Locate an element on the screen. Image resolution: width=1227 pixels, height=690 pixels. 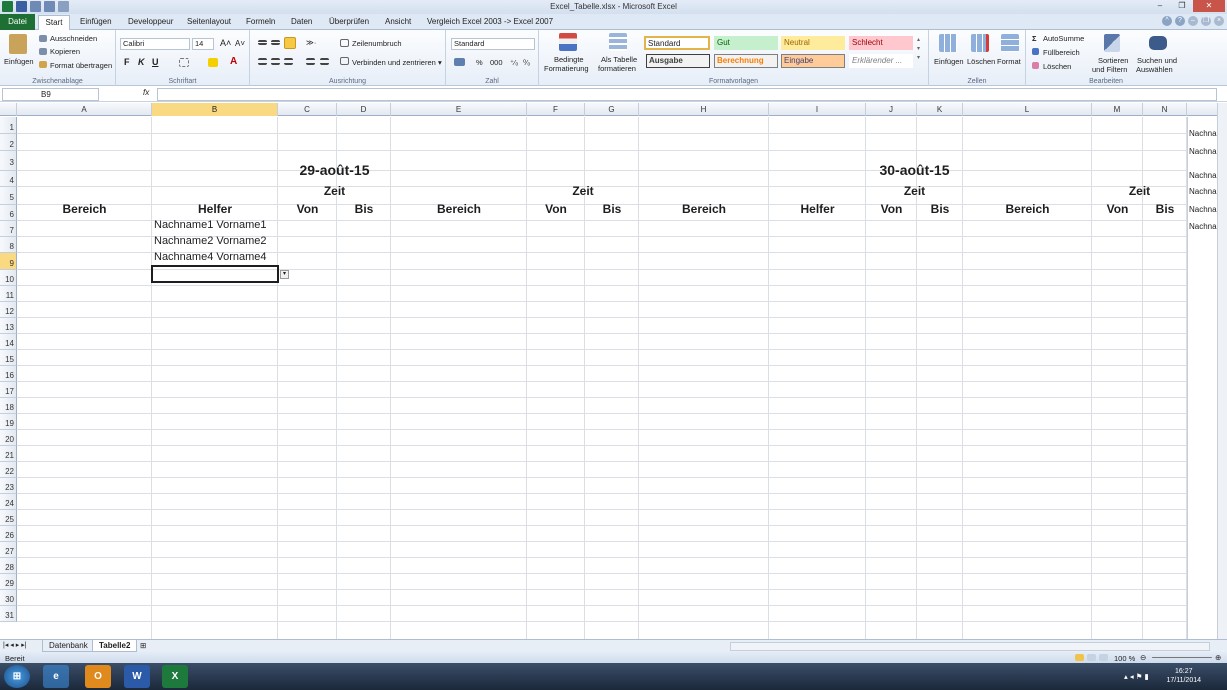
column-header: C is located at coordinates (307, 109).